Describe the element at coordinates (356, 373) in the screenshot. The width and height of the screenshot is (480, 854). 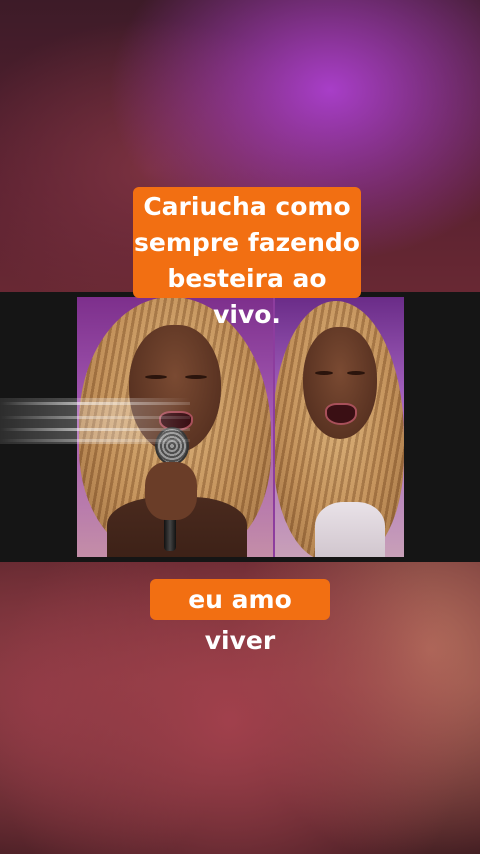
I see `eye-right-right-panel` at that location.